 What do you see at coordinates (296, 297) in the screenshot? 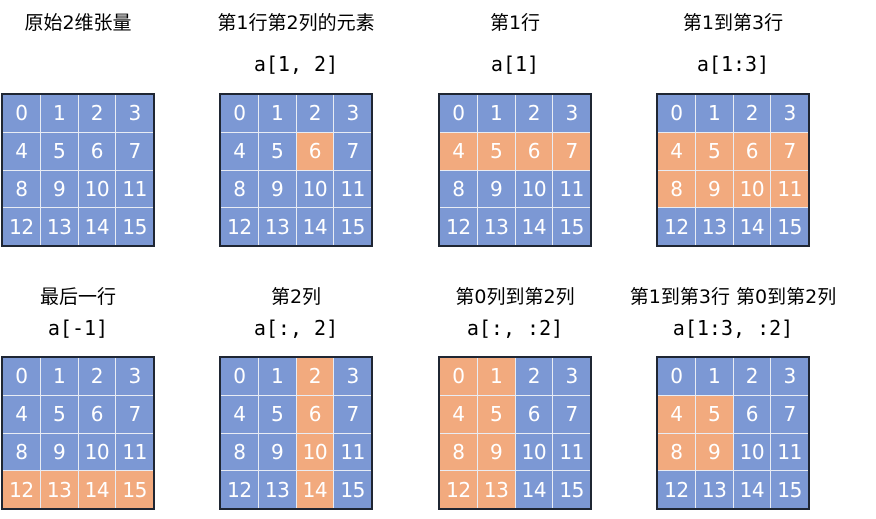
I see `panel-title: 第2列` at bounding box center [296, 297].